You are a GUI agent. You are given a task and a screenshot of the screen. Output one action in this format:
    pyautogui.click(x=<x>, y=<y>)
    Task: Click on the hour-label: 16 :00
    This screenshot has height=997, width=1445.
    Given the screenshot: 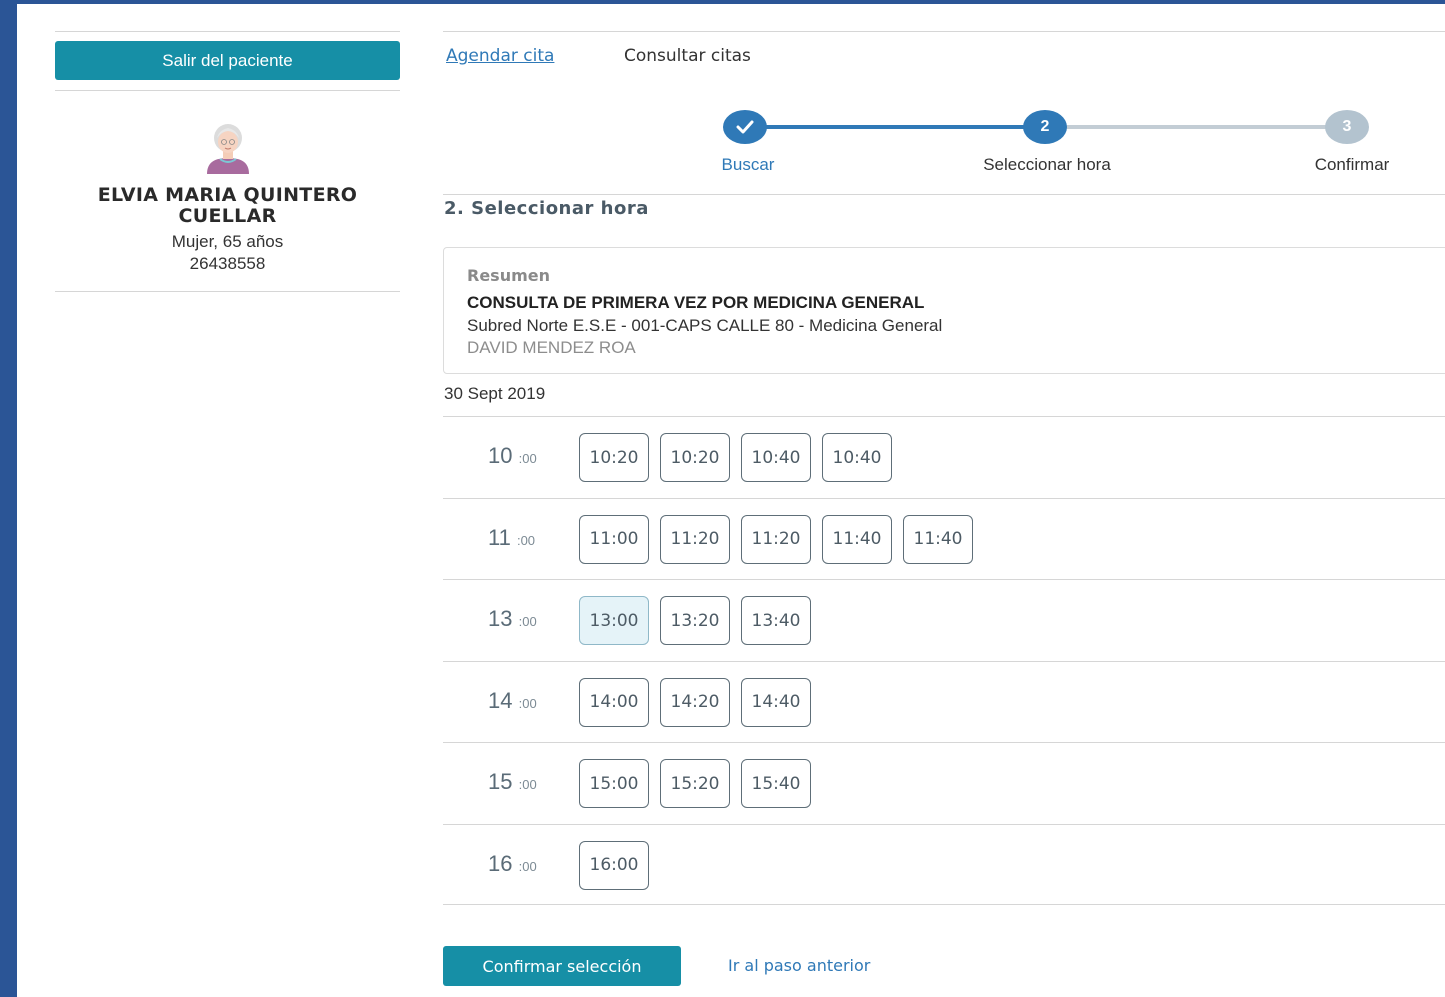 What is the action you would take?
    pyautogui.click(x=512, y=863)
    